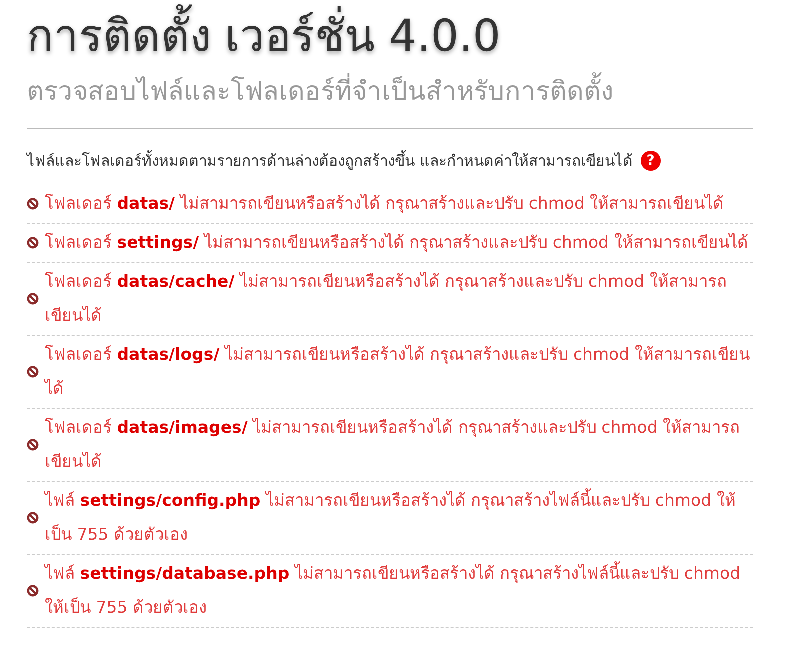 The height and width of the screenshot is (649, 787). What do you see at coordinates (390, 33) in the screenshot?
I see `page-title: การติดตั้ง เวอร์ชั่น 4.0.0` at bounding box center [390, 33].